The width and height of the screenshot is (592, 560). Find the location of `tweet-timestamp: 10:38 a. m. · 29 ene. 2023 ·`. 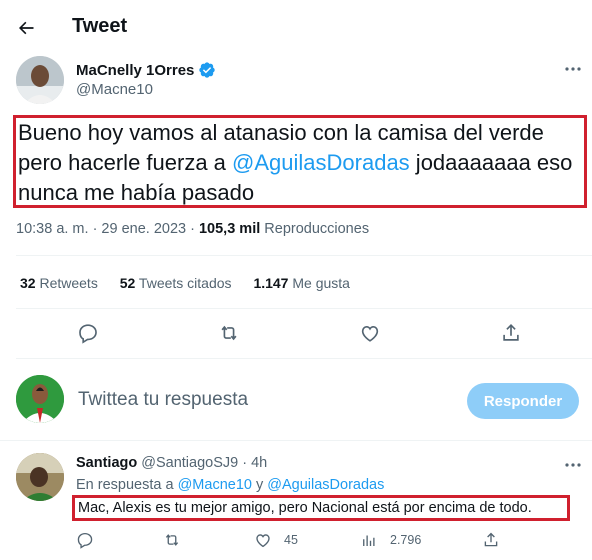

tweet-timestamp: 10:38 a. m. · 29 ene. 2023 · is located at coordinates (107, 229).